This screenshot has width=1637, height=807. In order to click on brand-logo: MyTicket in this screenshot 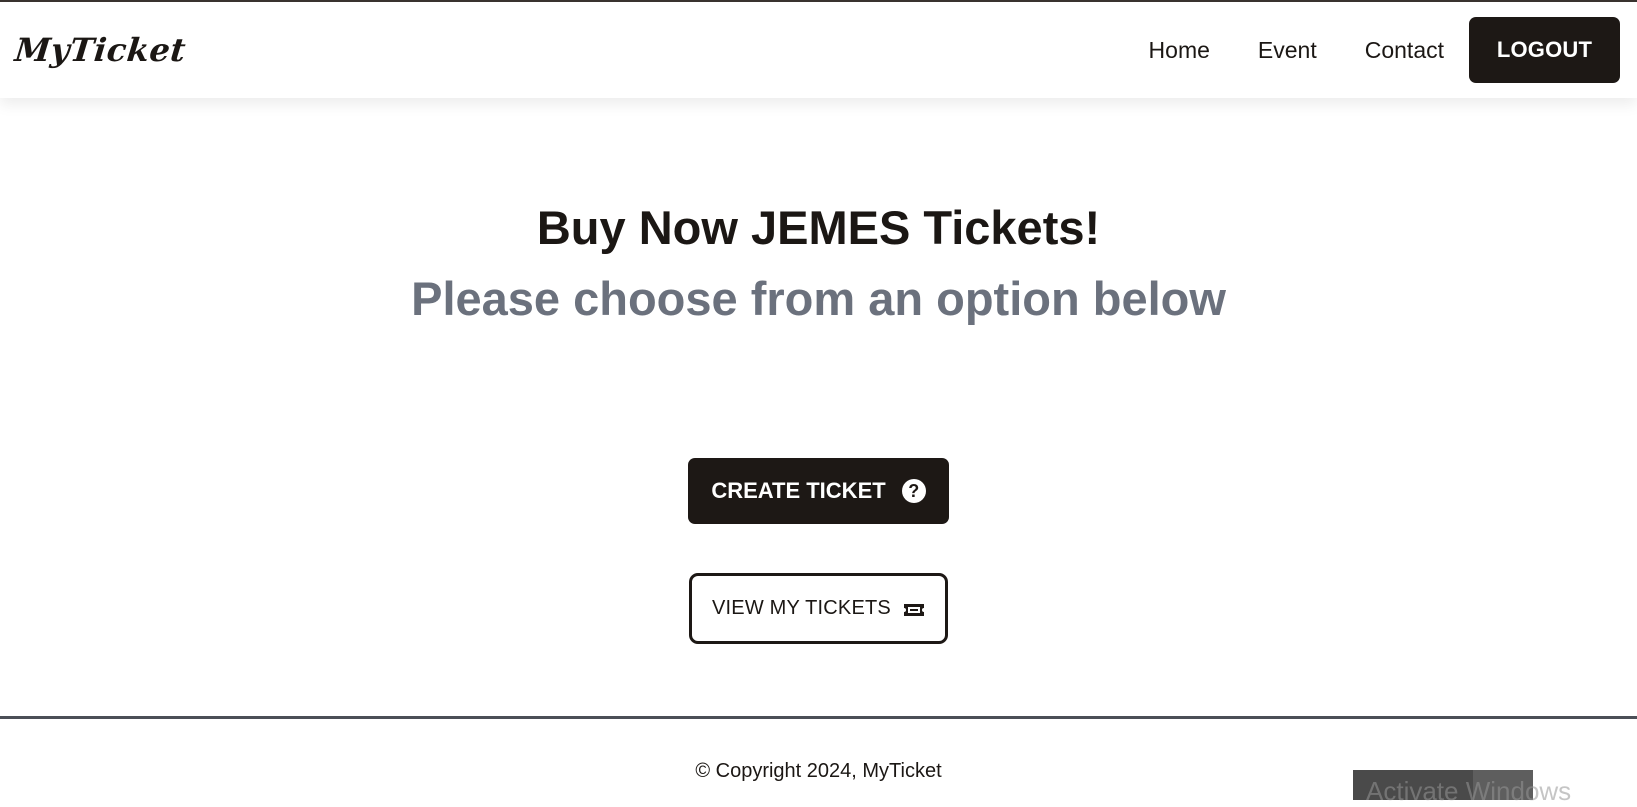, I will do `click(100, 50)`.